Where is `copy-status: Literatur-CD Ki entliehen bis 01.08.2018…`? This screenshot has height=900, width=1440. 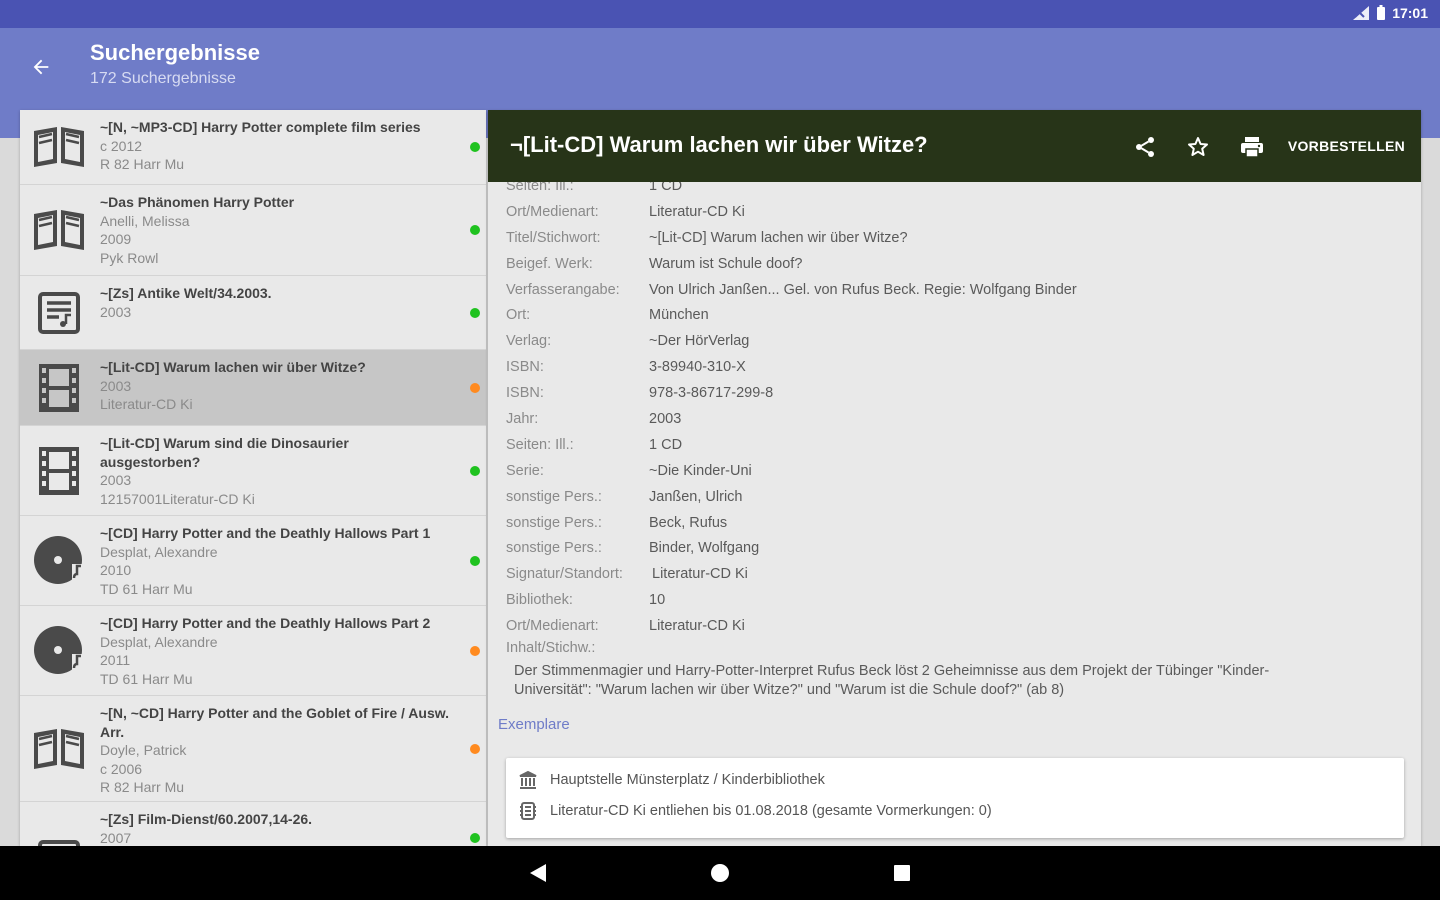
copy-status: Literatur-CD Ki entliehen bis 01.08.2018… is located at coordinates (771, 811).